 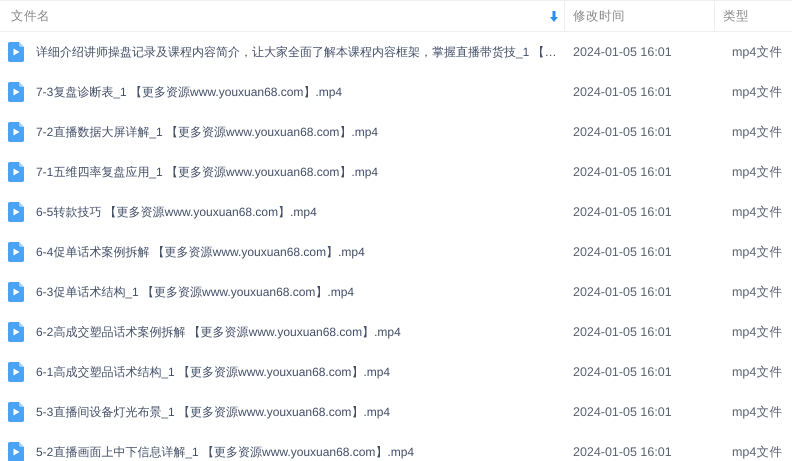 What do you see at coordinates (213, 412) in the screenshot?
I see `file-name: 5-3直播间设备灯光布景_1 【更多资源www.youxuan68.com】.mp4` at bounding box center [213, 412].